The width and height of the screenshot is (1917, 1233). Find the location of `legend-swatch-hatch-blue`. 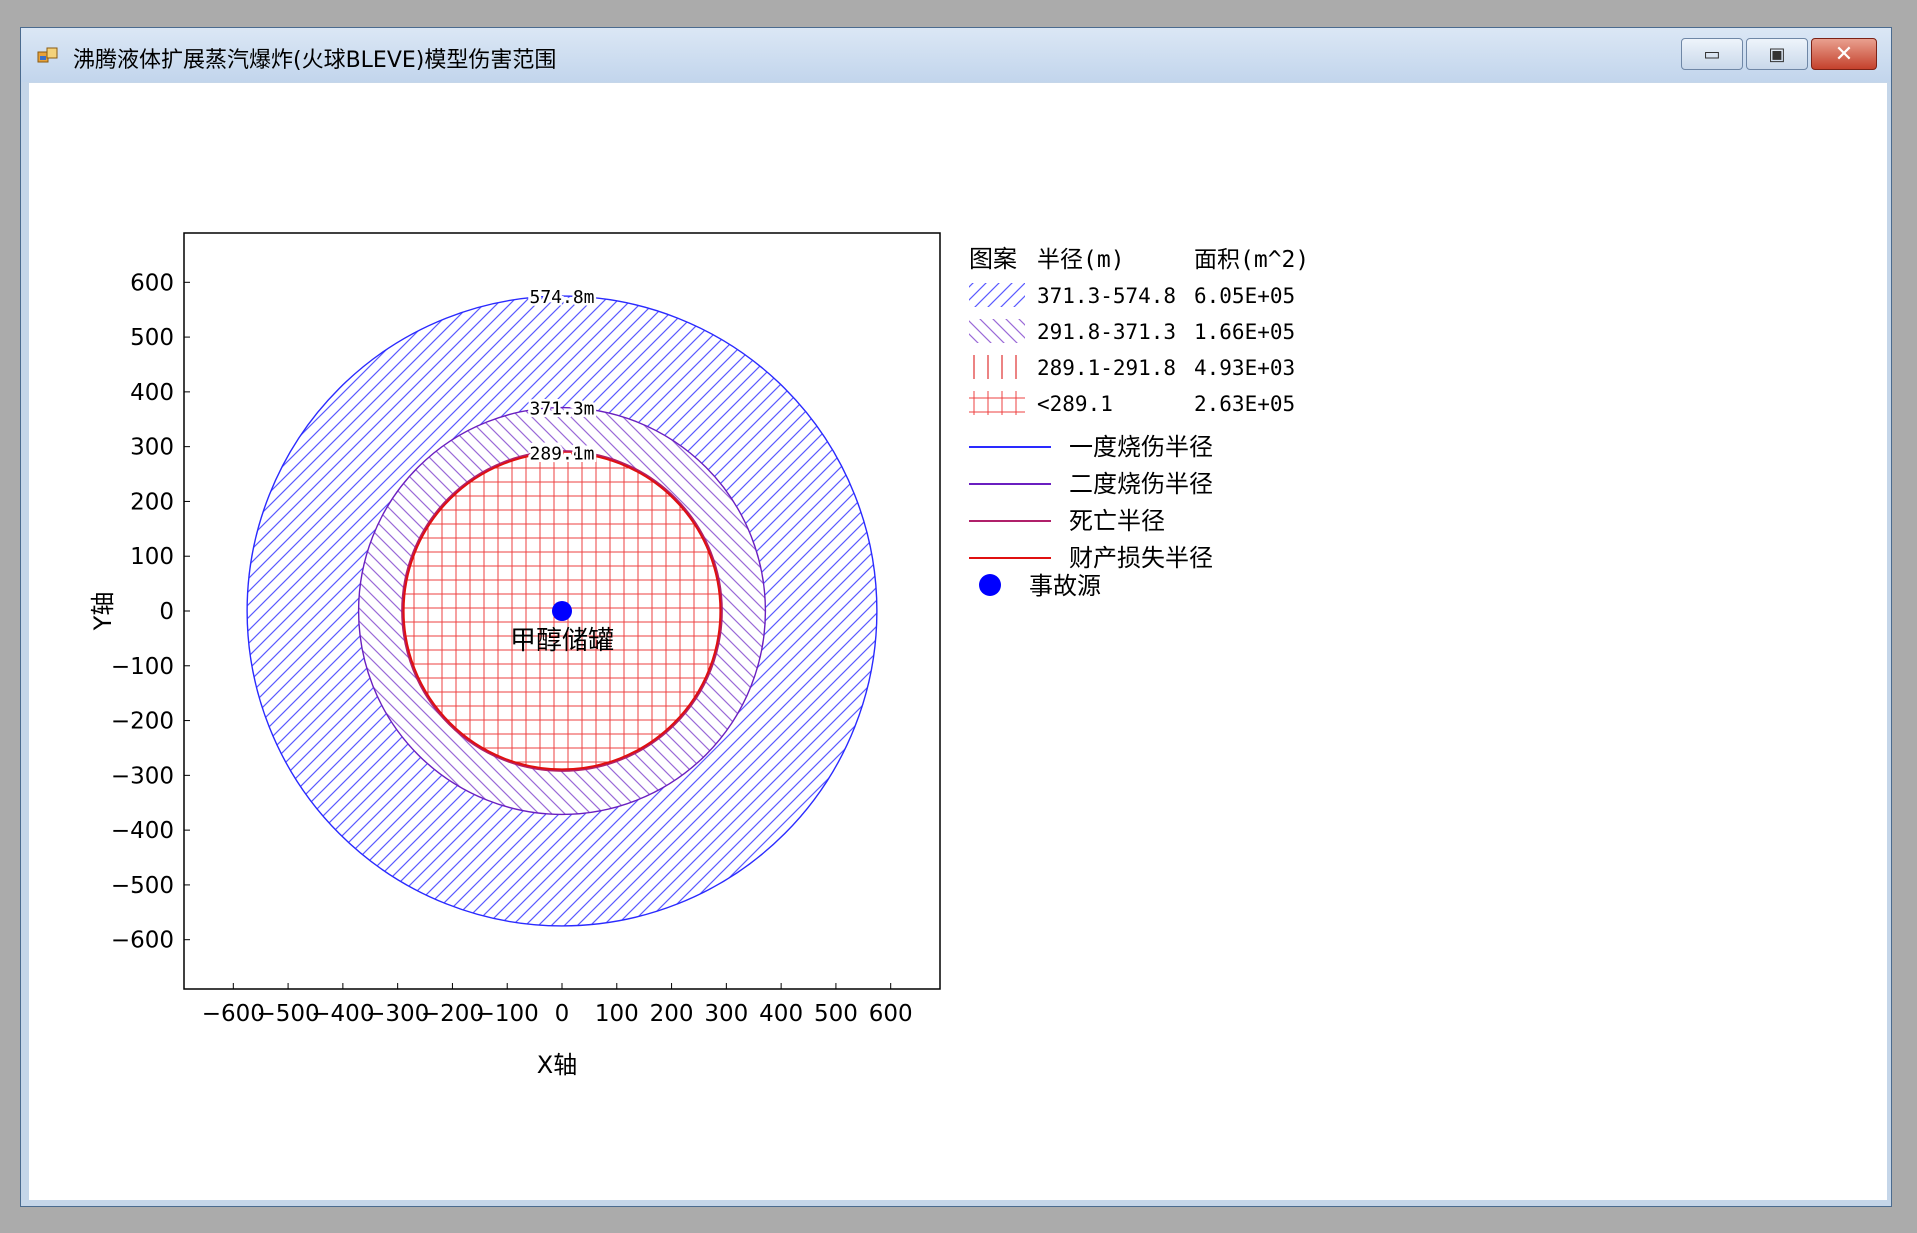

legend-swatch-hatch-blue is located at coordinates (997, 295).